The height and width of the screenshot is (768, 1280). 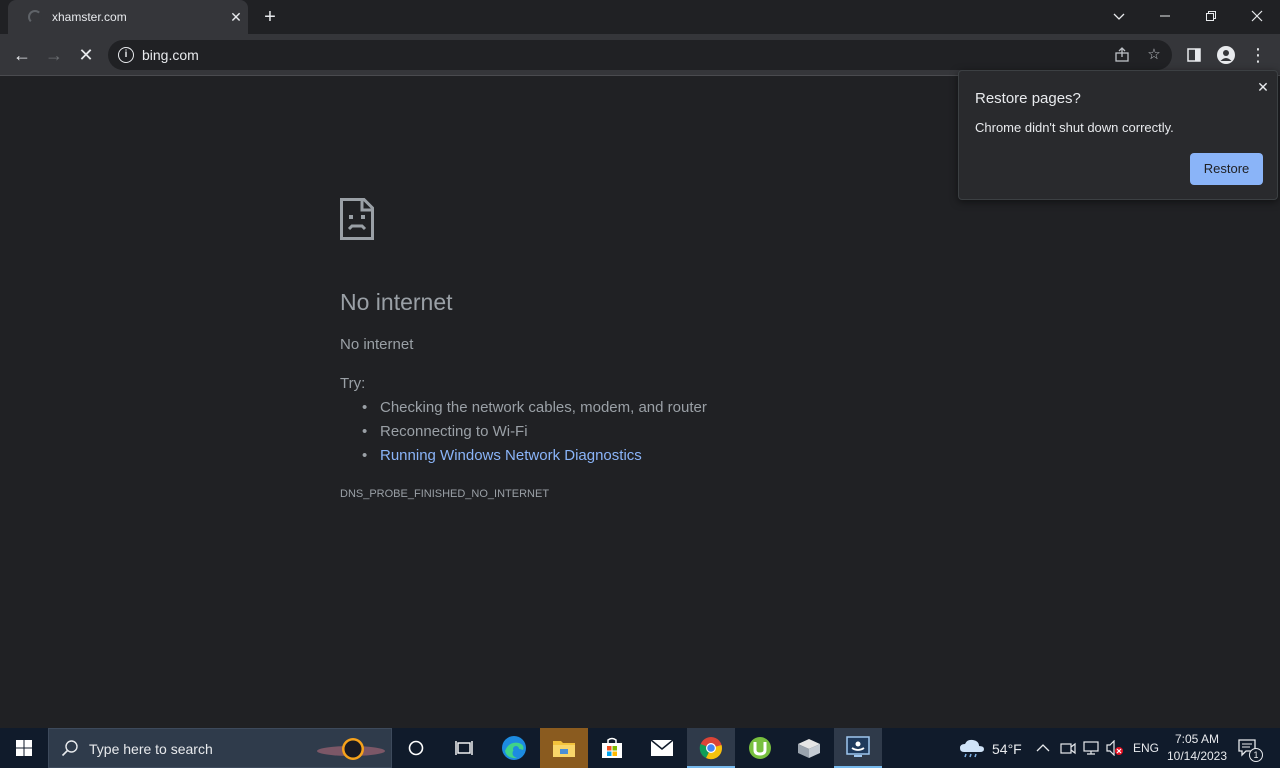 I want to click on minimize-button, so click(x=1165, y=16).